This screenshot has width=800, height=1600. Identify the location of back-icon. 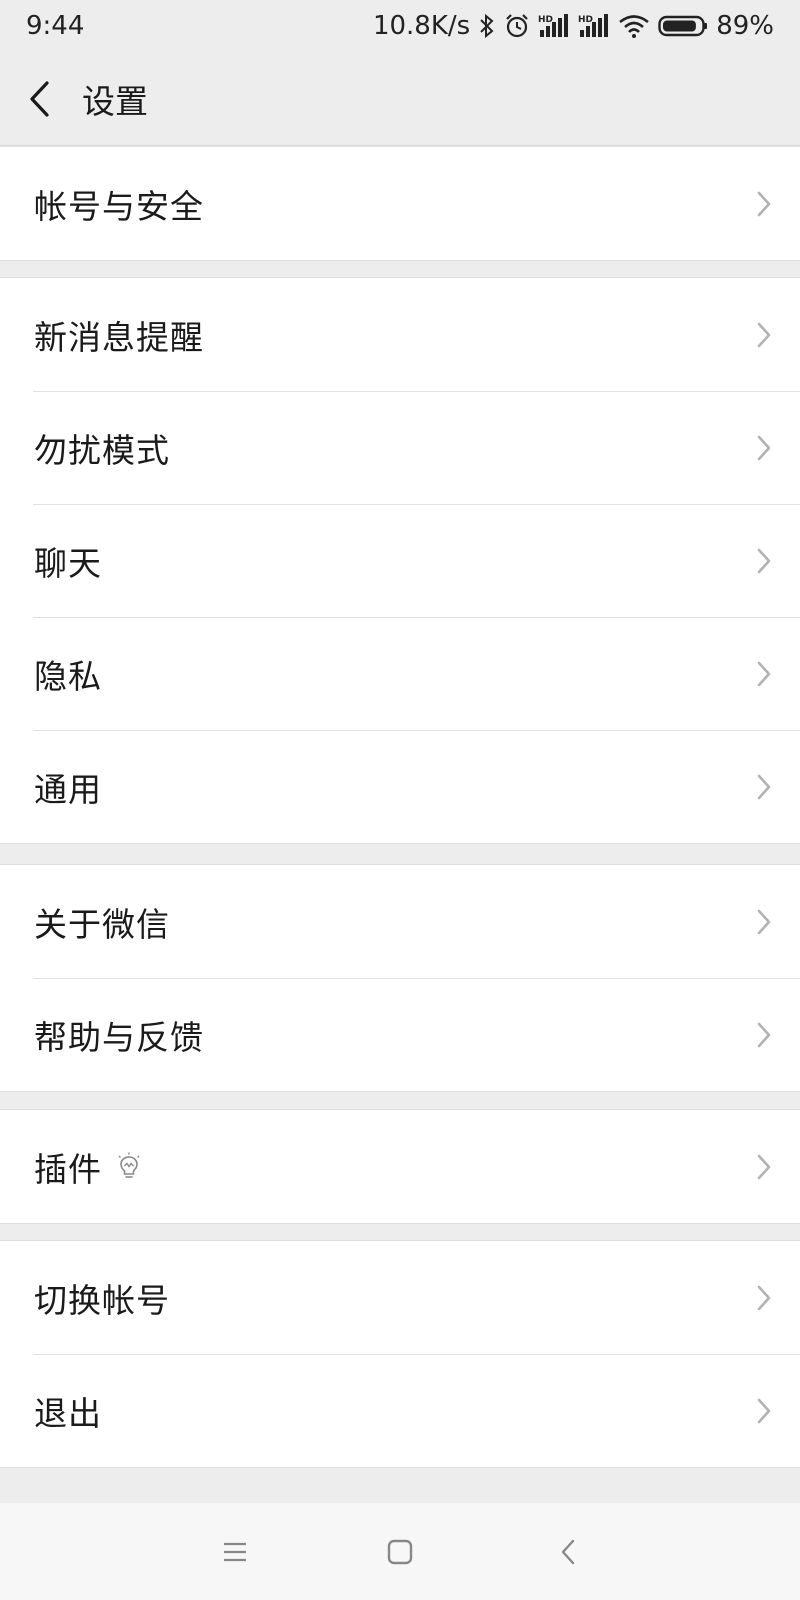
(568, 1551).